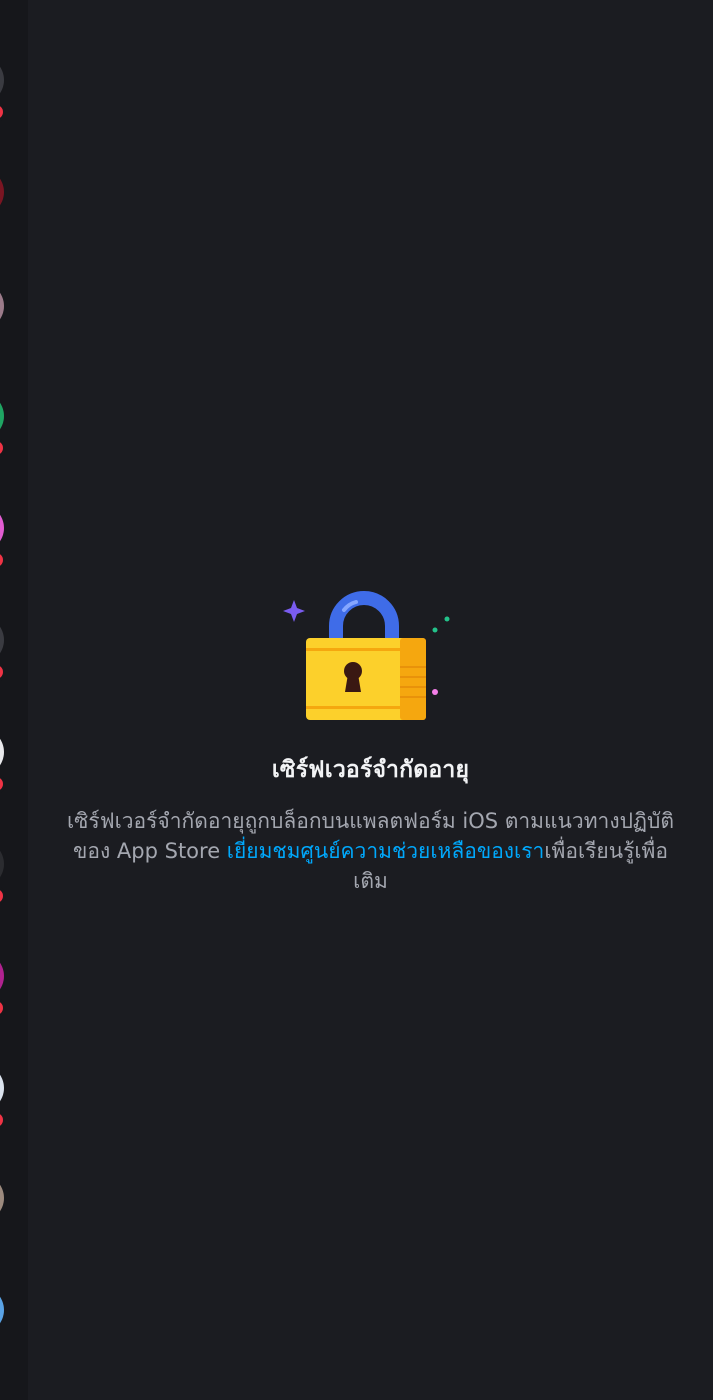  Describe the element at coordinates (386, 851) in the screenshot. I see `help-center-link: เยี่ยมชมศูนย์ความช่วยเหลือของเรา` at that location.